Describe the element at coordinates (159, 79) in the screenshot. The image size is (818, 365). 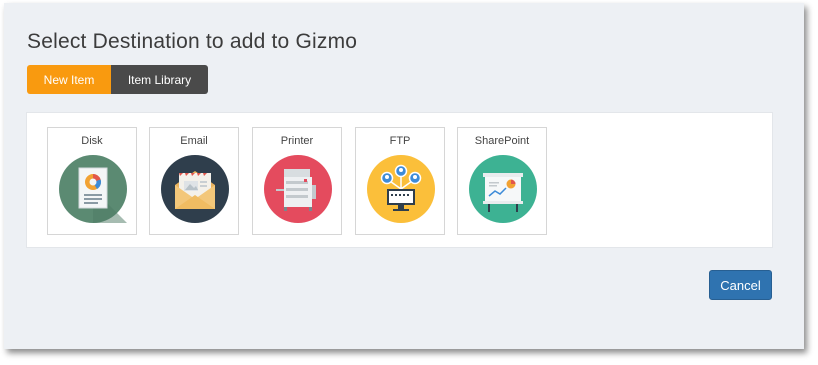
I see `tab-item-library: Item Library` at that location.